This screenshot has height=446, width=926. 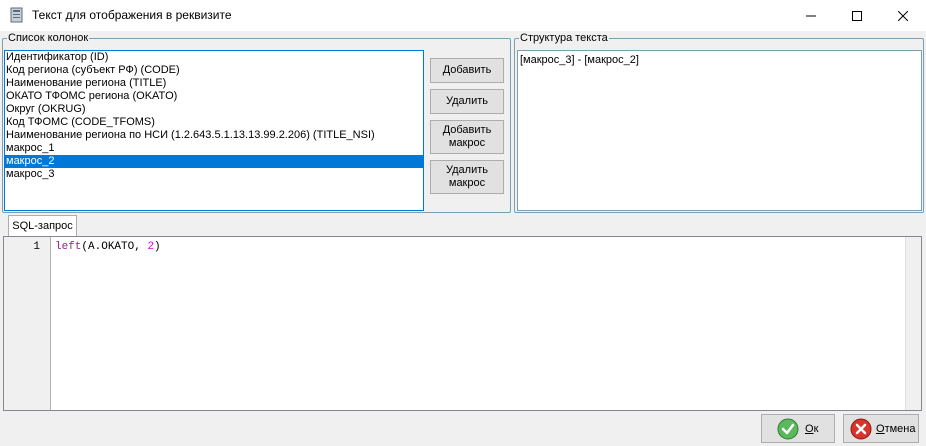 I want to click on list-item: макрос_3, so click(x=214, y=174).